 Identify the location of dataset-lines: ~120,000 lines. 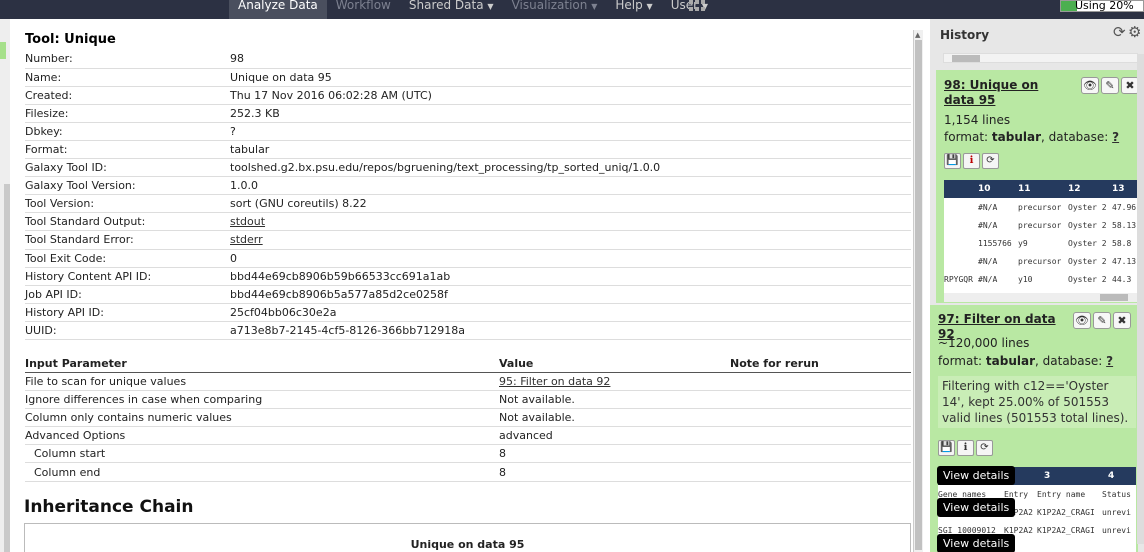
(984, 343).